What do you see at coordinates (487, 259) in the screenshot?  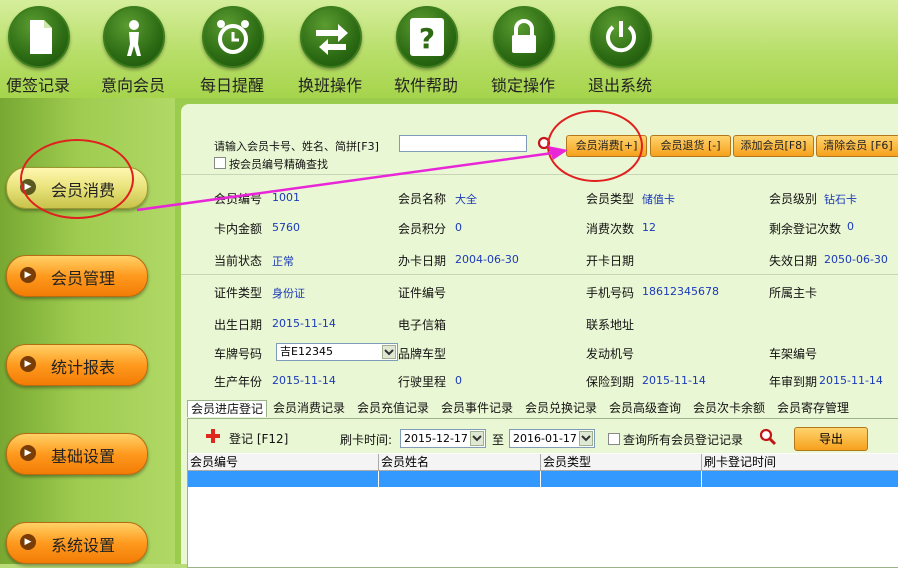 I see `issue-date-value: 2004-06-30` at bounding box center [487, 259].